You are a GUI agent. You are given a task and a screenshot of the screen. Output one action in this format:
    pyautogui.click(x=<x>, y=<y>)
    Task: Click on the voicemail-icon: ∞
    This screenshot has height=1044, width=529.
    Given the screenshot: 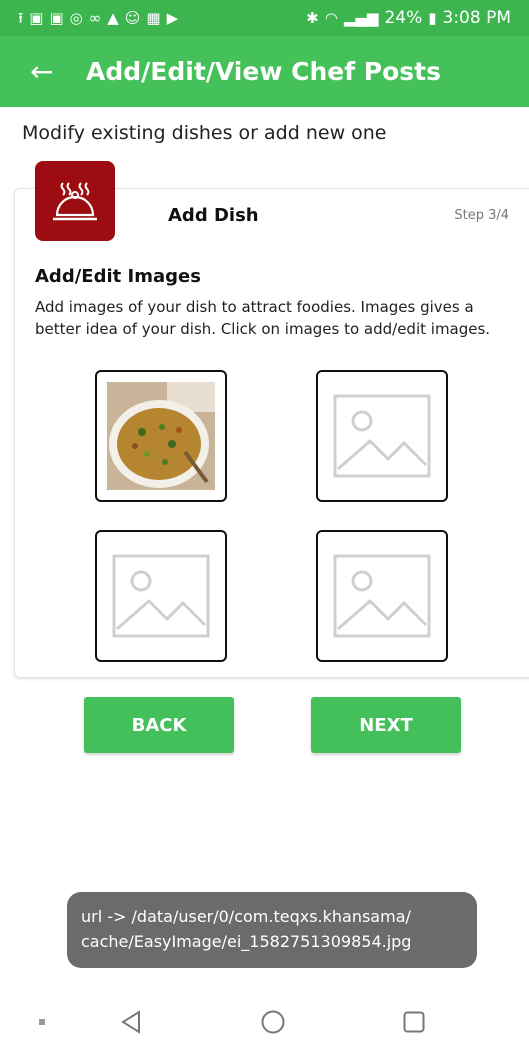 What is the action you would take?
    pyautogui.click(x=95, y=17)
    